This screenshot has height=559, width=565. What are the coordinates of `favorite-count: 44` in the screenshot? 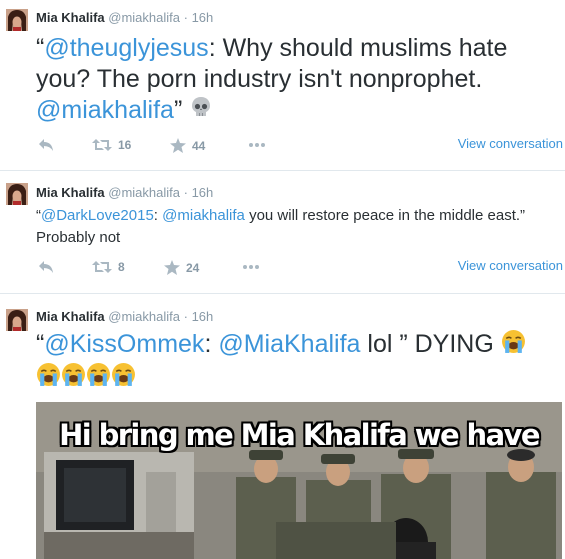 It's located at (199, 145).